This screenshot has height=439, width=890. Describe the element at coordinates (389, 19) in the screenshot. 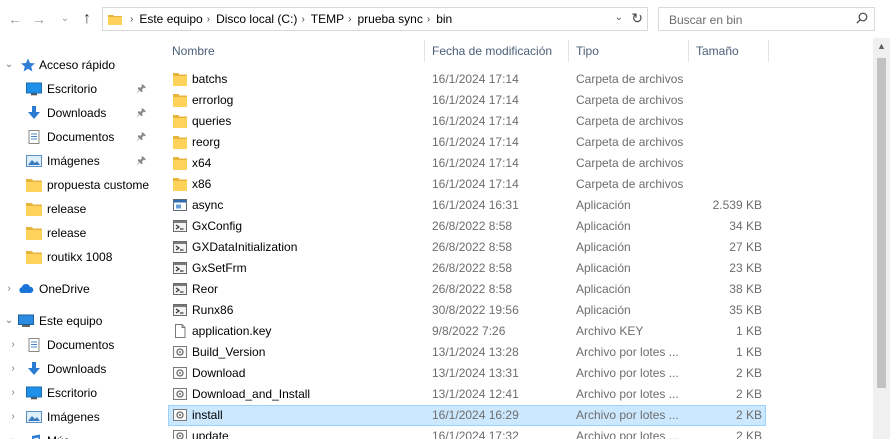

I see `breadcrumb-prueba-sync: prueba sync` at that location.